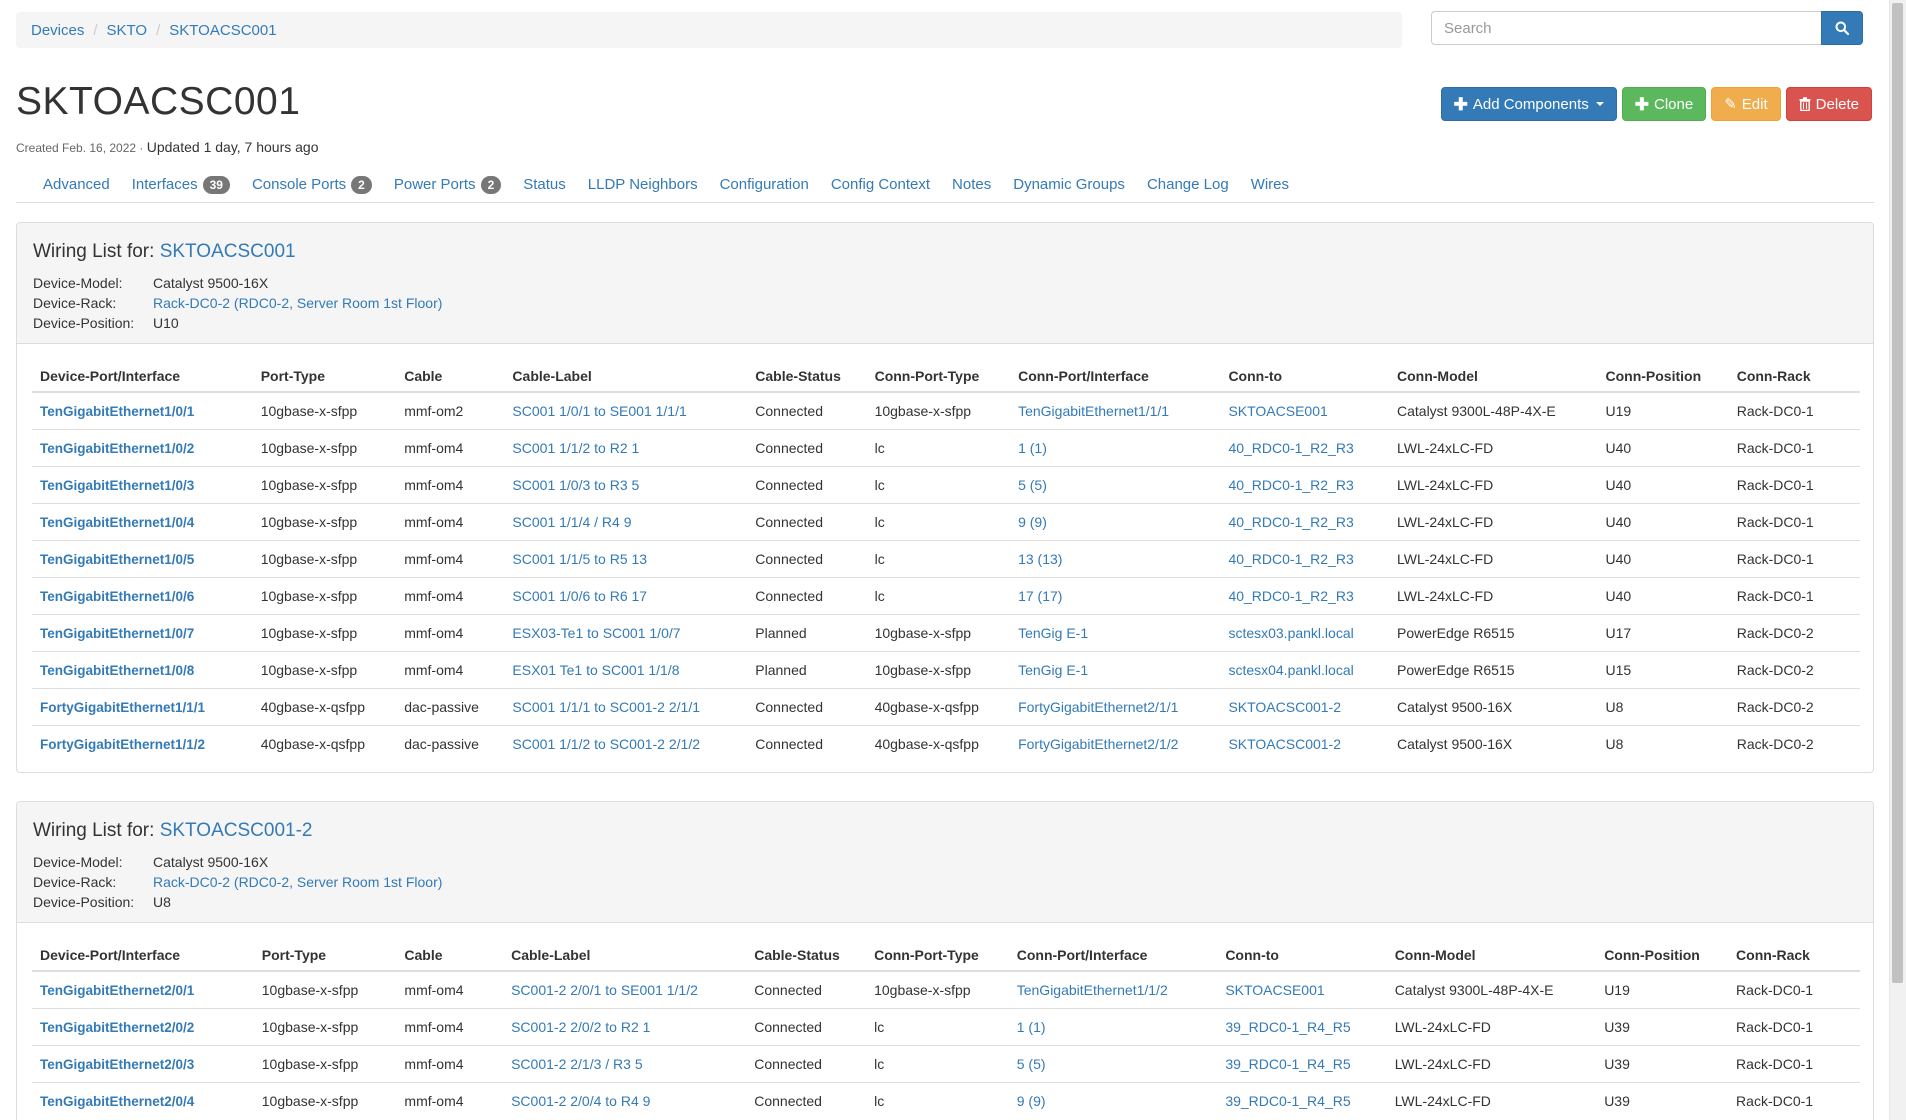 This screenshot has height=1120, width=1906. What do you see at coordinates (1188, 187) in the screenshot?
I see `tab-change-log: Change Log` at bounding box center [1188, 187].